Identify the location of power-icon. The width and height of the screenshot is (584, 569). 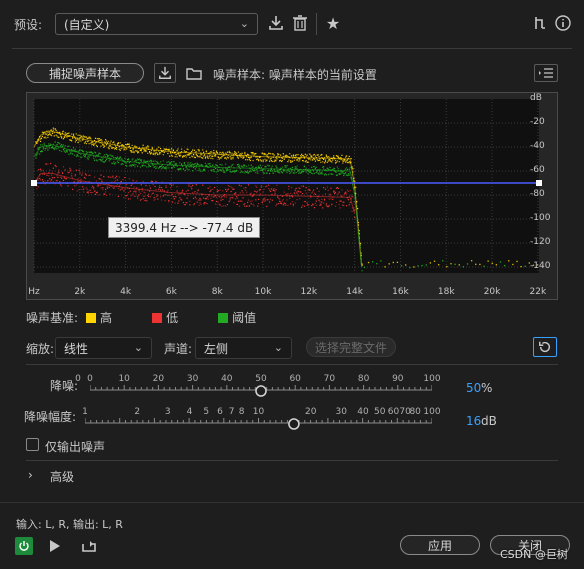
(24, 546).